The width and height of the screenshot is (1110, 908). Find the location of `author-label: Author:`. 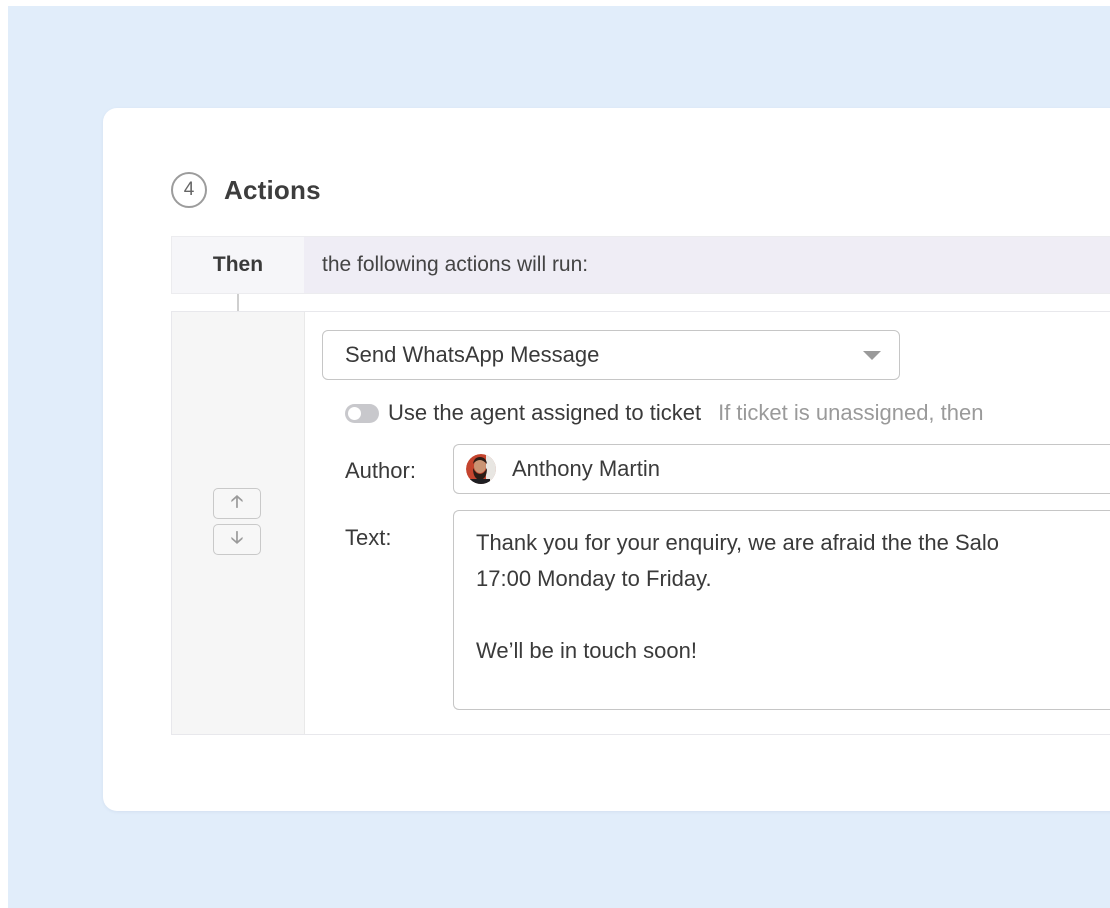

author-label: Author: is located at coordinates (380, 470).